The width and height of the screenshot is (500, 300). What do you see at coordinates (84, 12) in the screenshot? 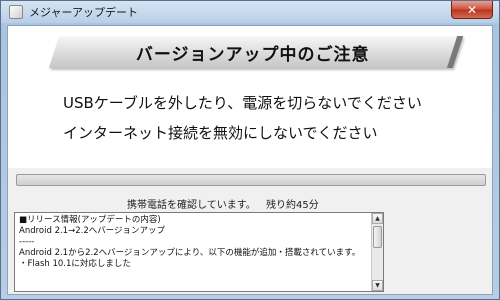
I see `window-title: メジャーアップデート` at bounding box center [84, 12].